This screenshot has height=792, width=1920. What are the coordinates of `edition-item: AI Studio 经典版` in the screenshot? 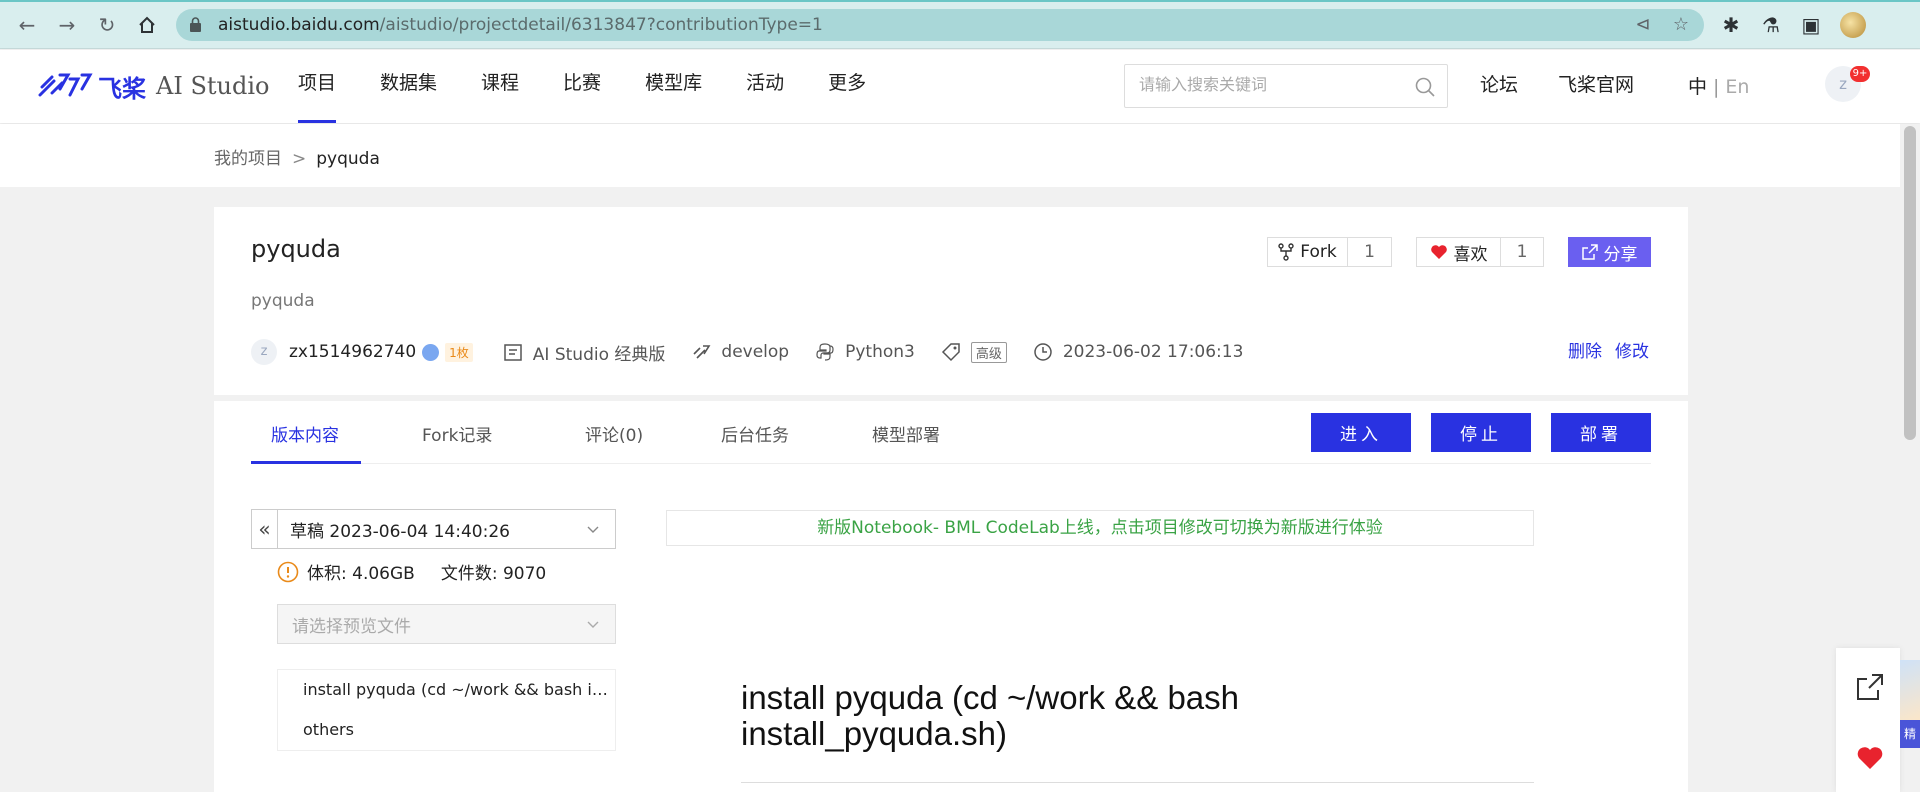 It's located at (584, 352).